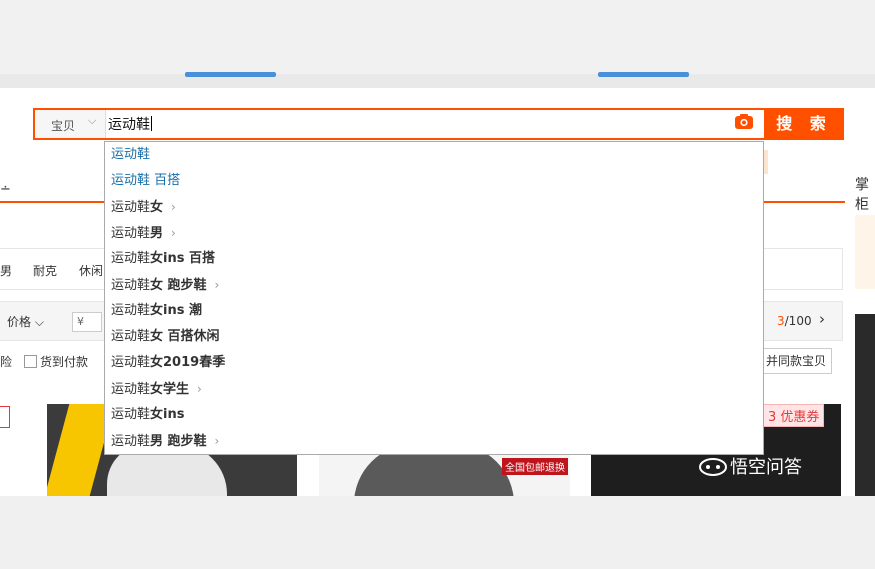 The width and height of the screenshot is (875, 569). Describe the element at coordinates (157, 233) in the screenshot. I see `suggestion-extra: 男` at that location.